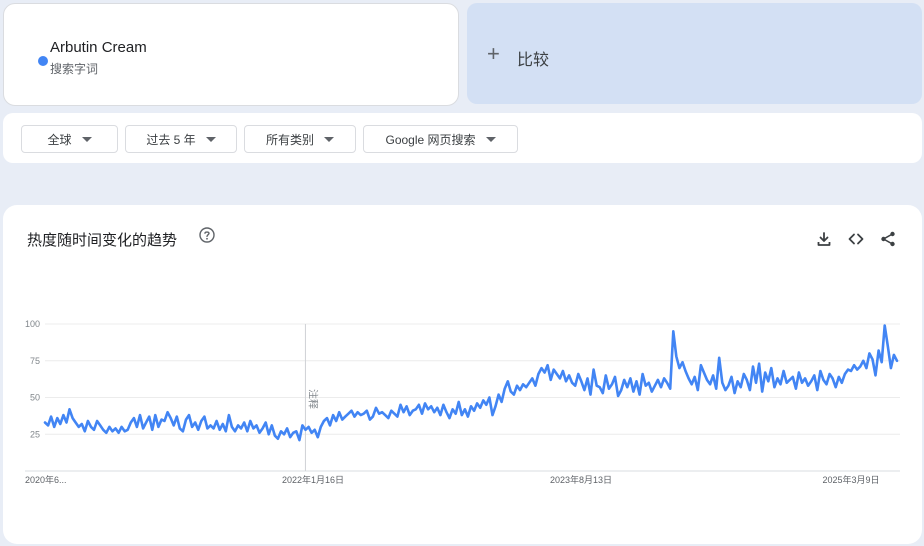 The width and height of the screenshot is (924, 546). What do you see at coordinates (35, 398) in the screenshot?
I see `y-tick-label: 50` at bounding box center [35, 398].